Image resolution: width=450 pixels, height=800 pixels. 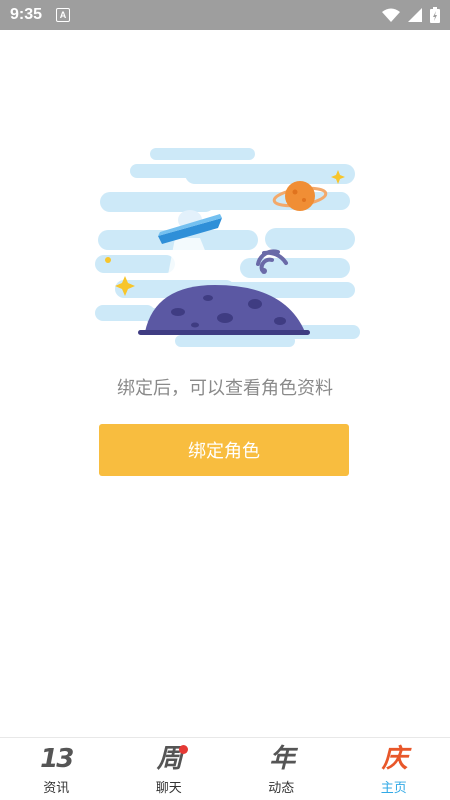 What do you see at coordinates (393, 787) in the screenshot?
I see `tab-label-home: 主页` at bounding box center [393, 787].